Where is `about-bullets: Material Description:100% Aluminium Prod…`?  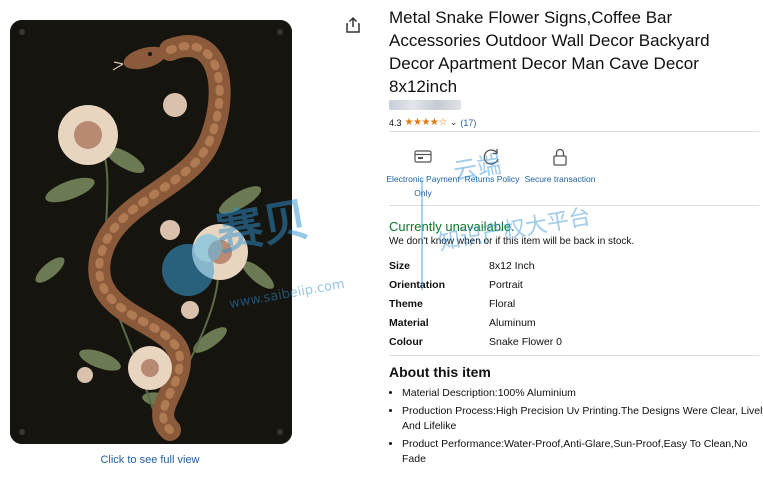 about-bullets: Material Description:100% Aluminium Prod… is located at coordinates (576, 428).